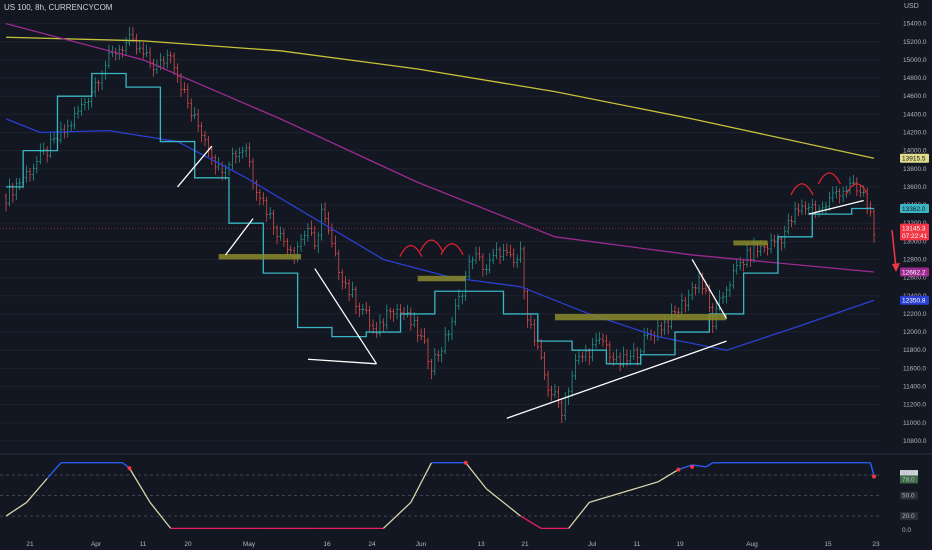 Image resolution: width=932 pixels, height=550 pixels. What do you see at coordinates (828, 544) in the screenshot?
I see `x-tick-label: 15` at bounding box center [828, 544].